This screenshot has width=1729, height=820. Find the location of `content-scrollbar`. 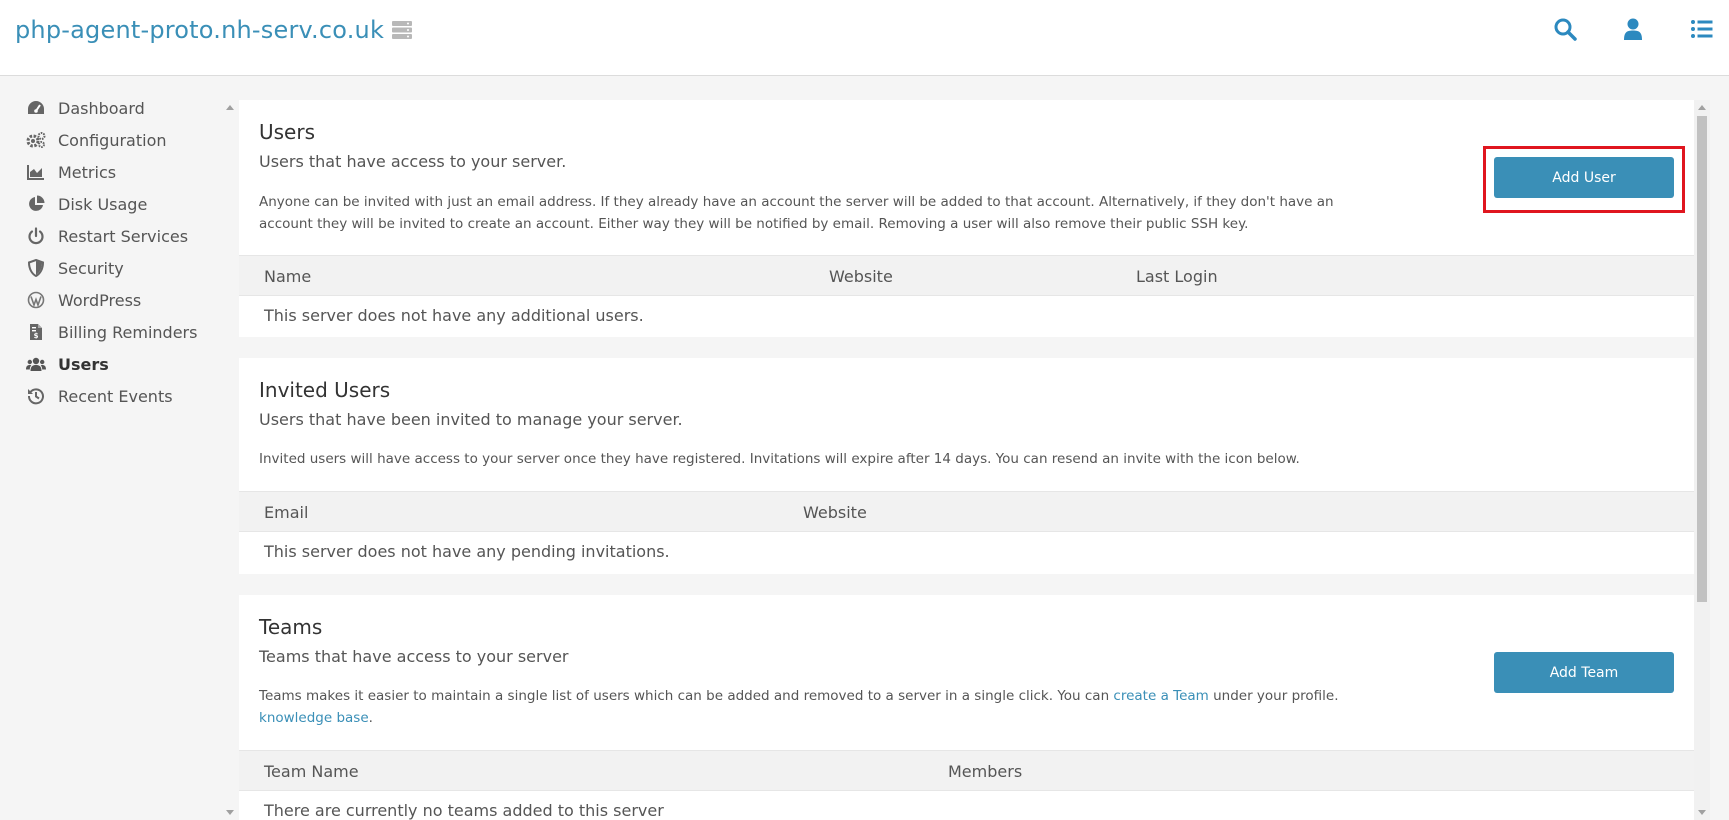

content-scrollbar is located at coordinates (1702, 460).